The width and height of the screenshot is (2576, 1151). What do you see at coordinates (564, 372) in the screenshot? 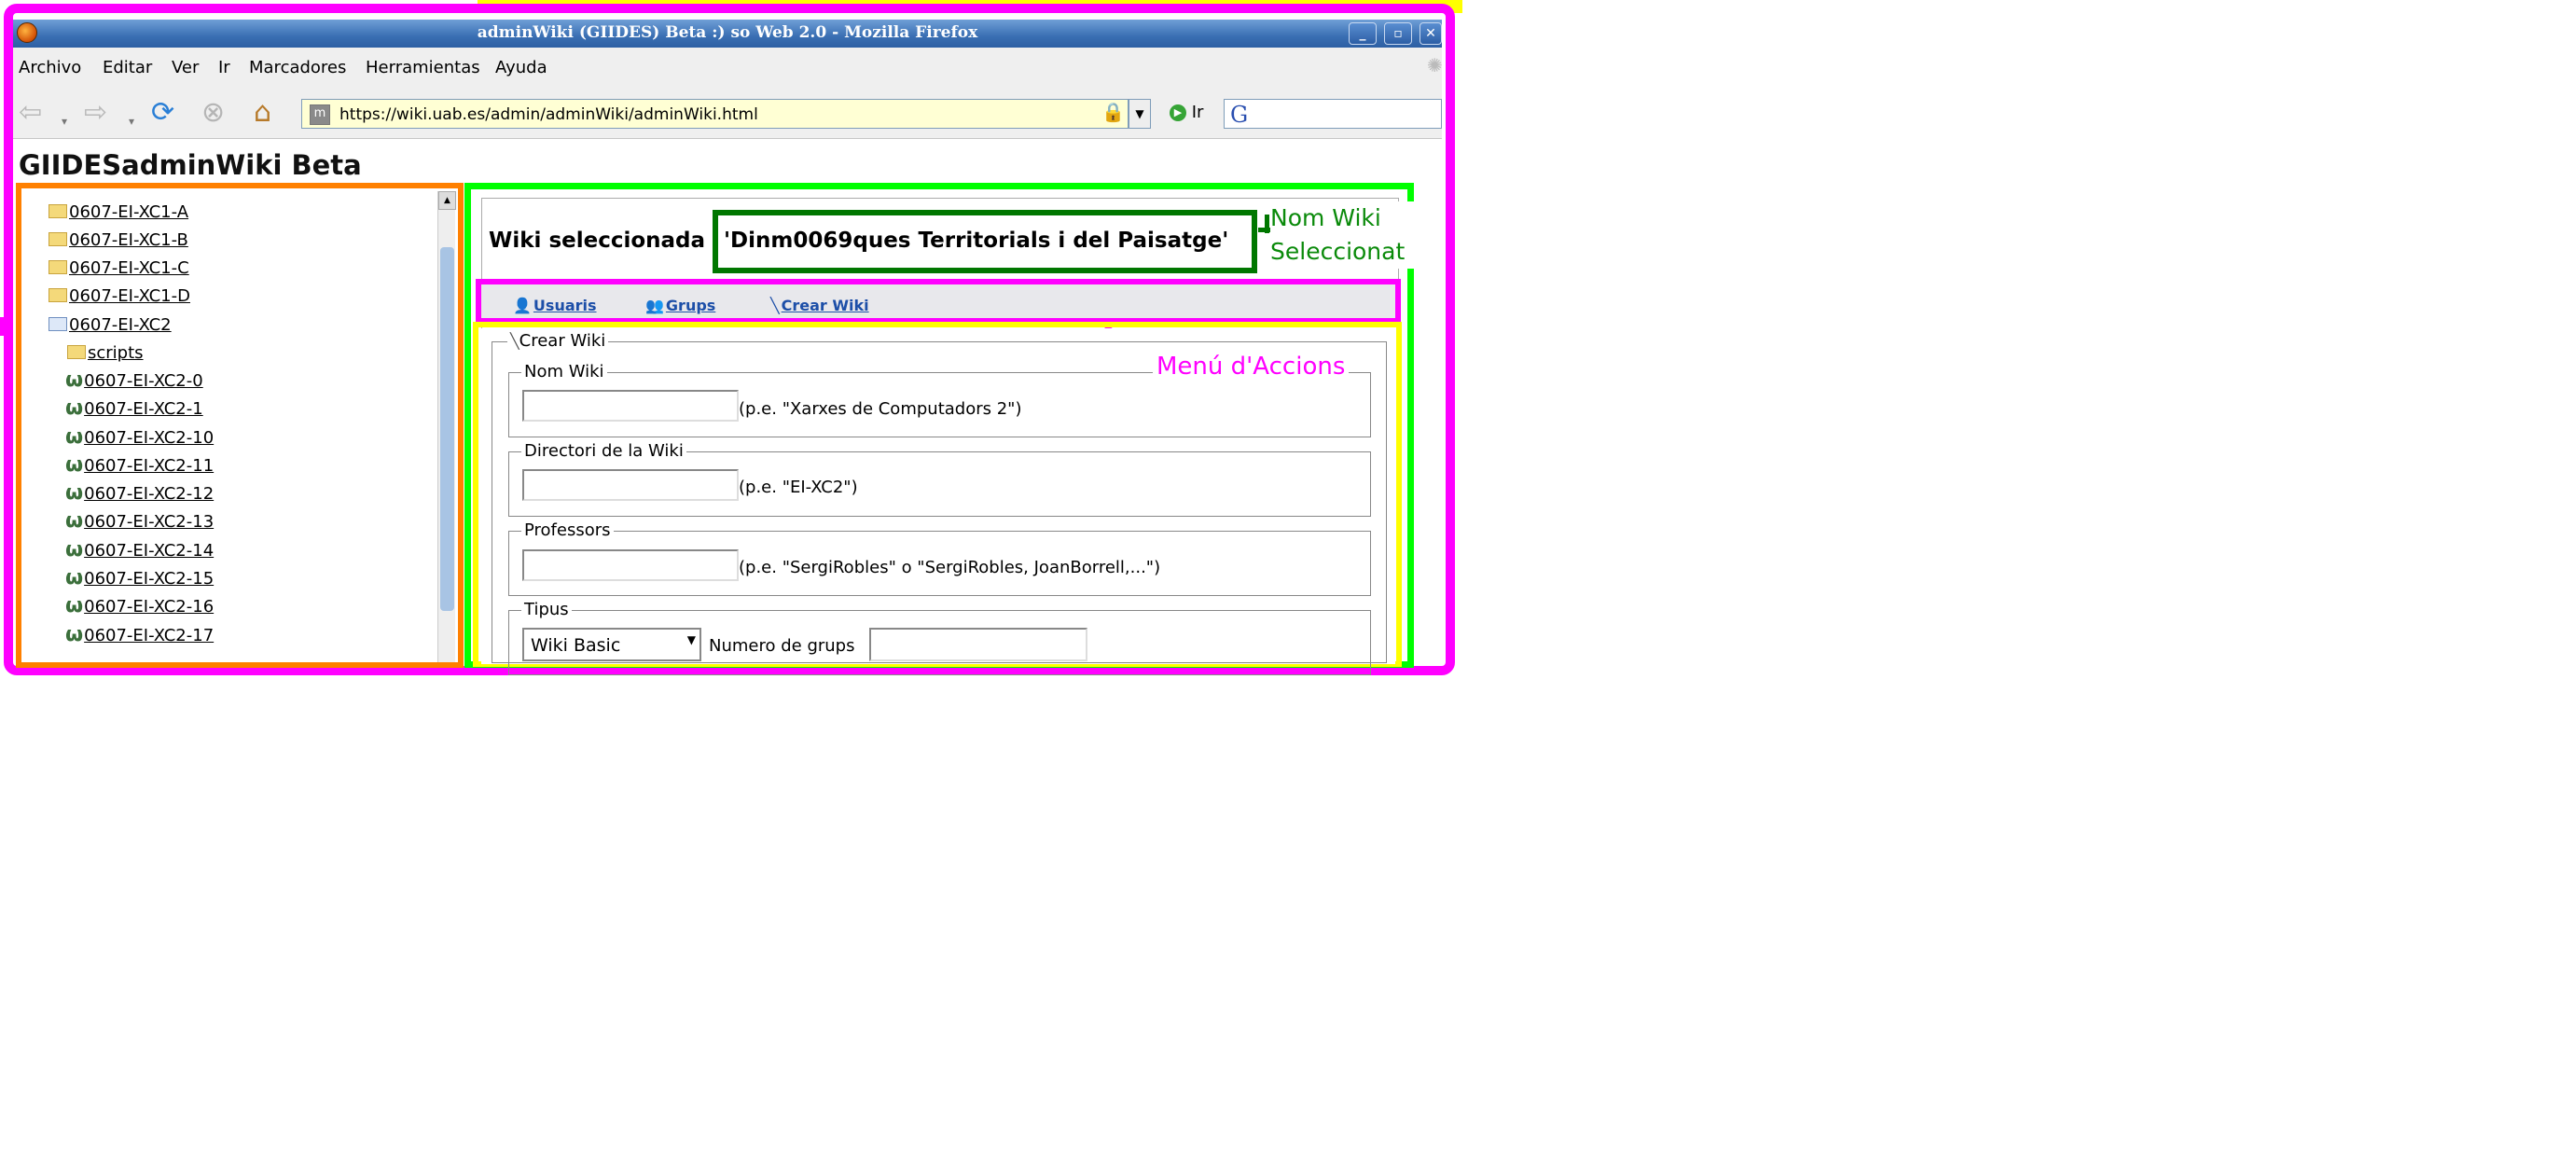
I see `nom-wiki-legend: Nom Wiki` at bounding box center [564, 372].